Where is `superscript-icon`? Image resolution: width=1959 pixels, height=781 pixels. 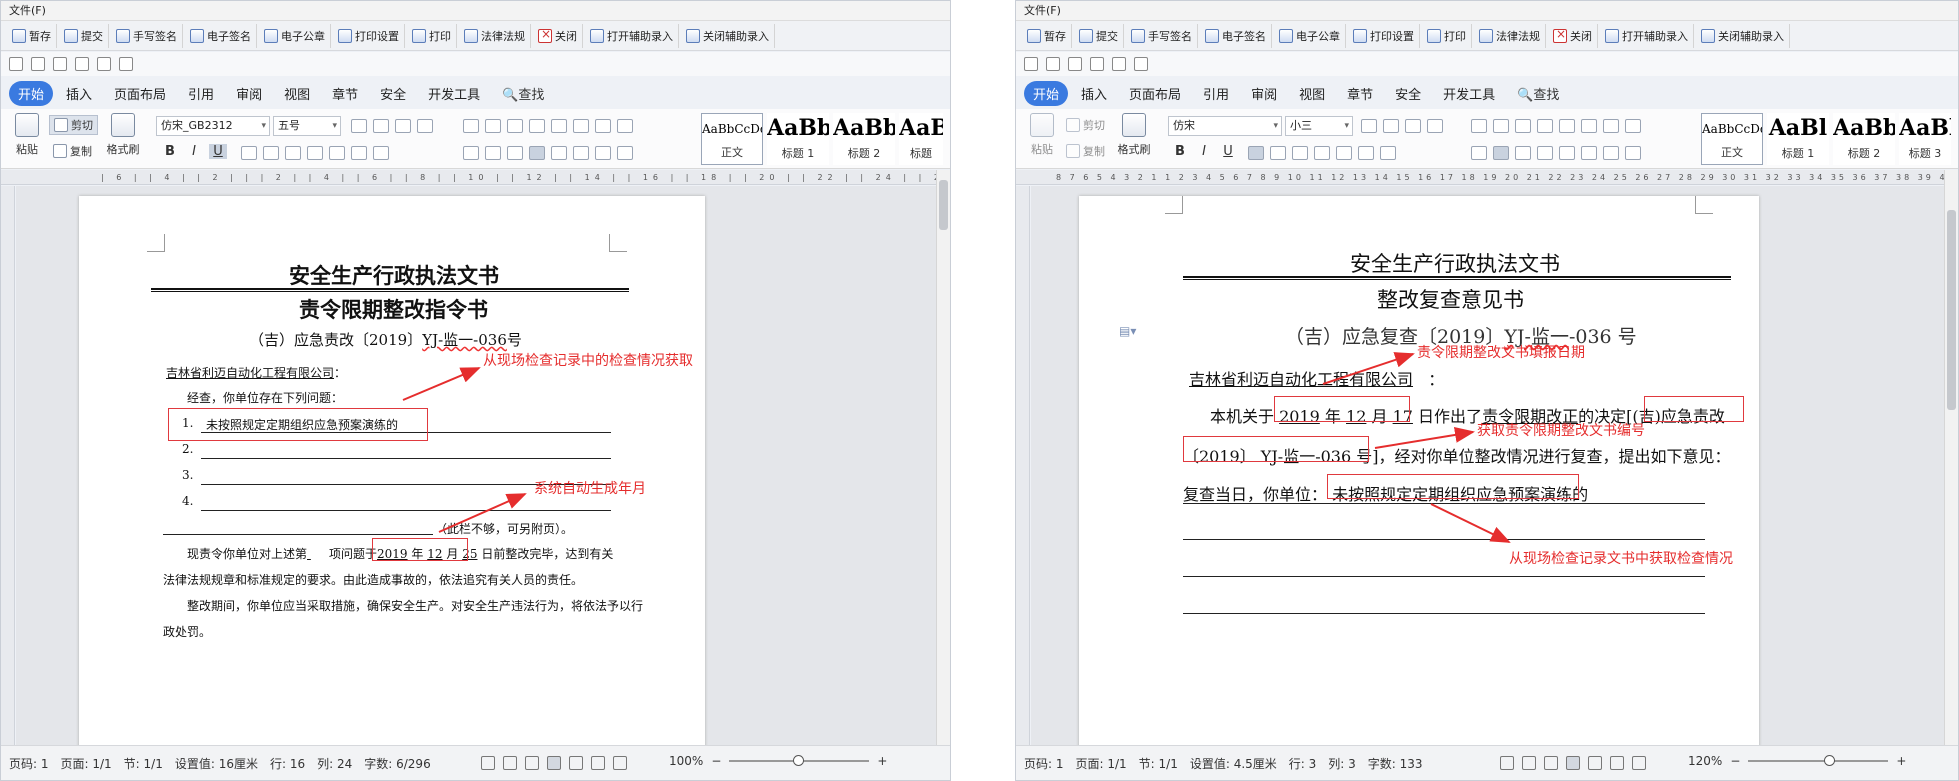
superscript-icon is located at coordinates (1278, 153).